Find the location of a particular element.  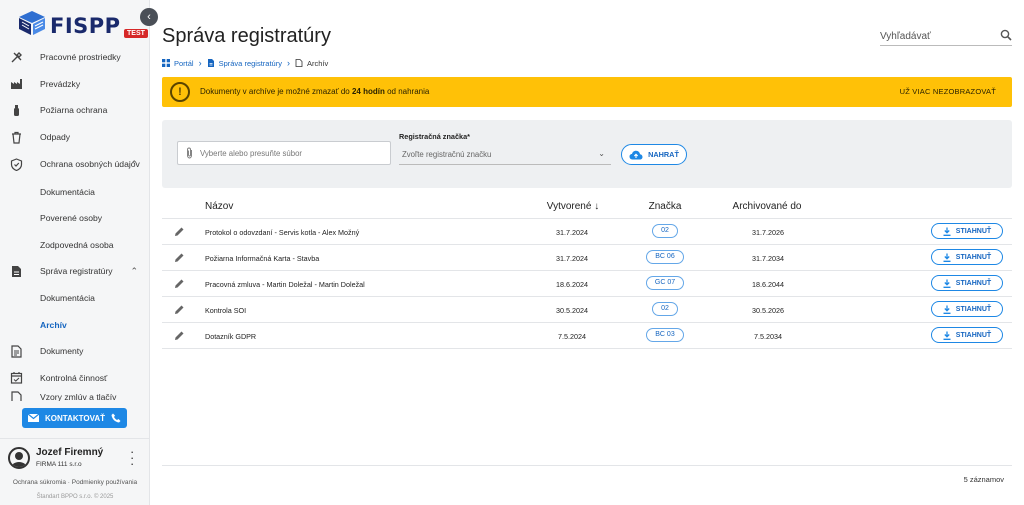

sidebar-item-label: Správa registratúry is located at coordinates (76, 271).